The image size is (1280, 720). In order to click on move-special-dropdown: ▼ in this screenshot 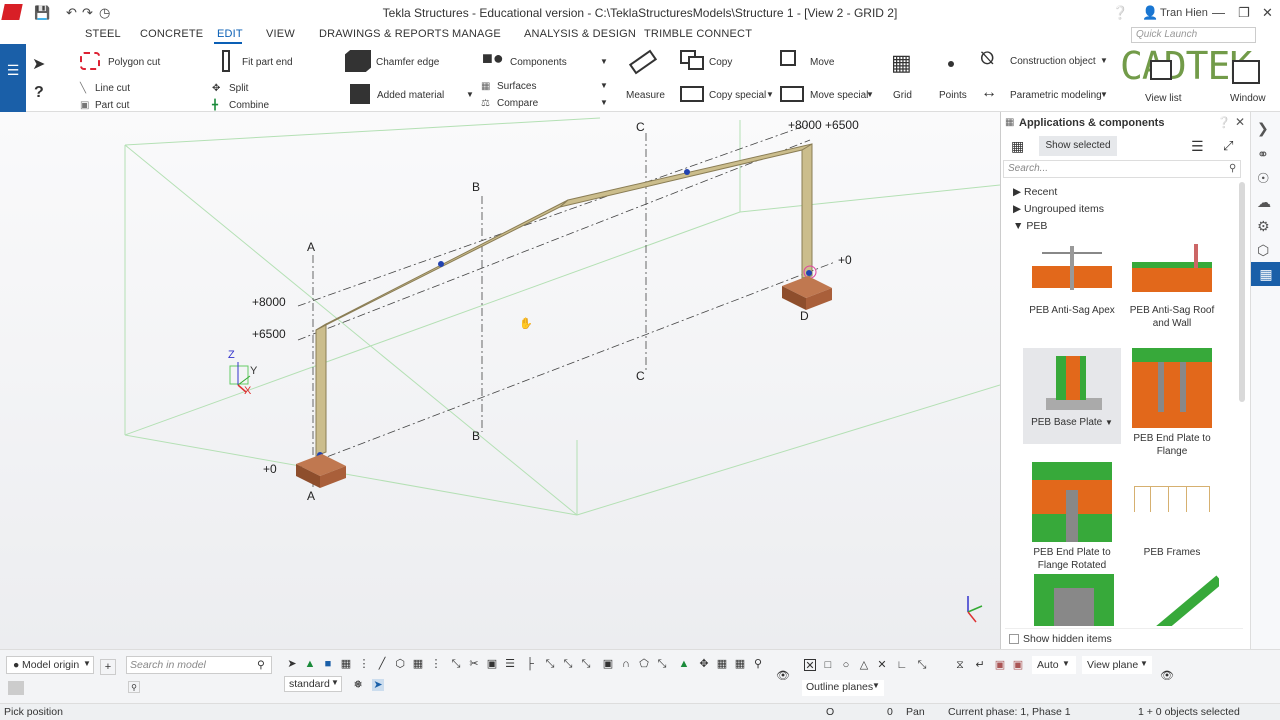, I will do `click(870, 94)`.